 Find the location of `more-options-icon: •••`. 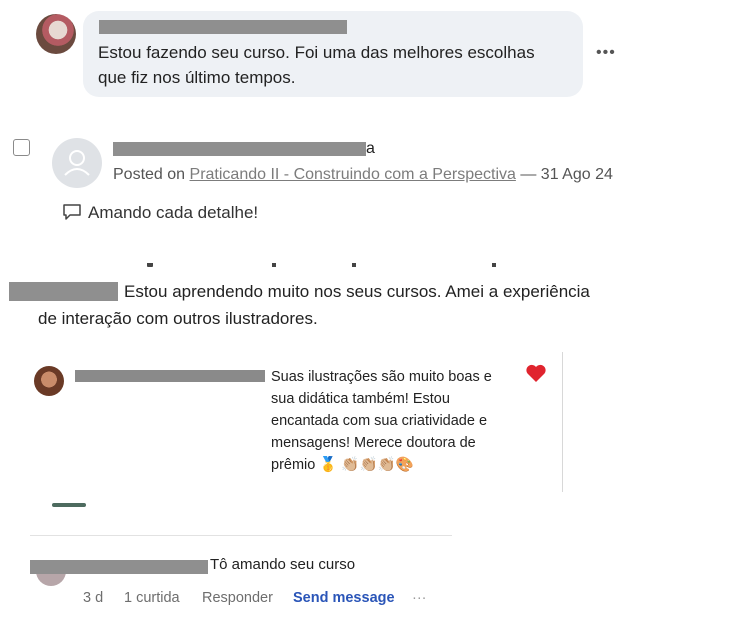

more-options-icon: ••• is located at coordinates (606, 53).